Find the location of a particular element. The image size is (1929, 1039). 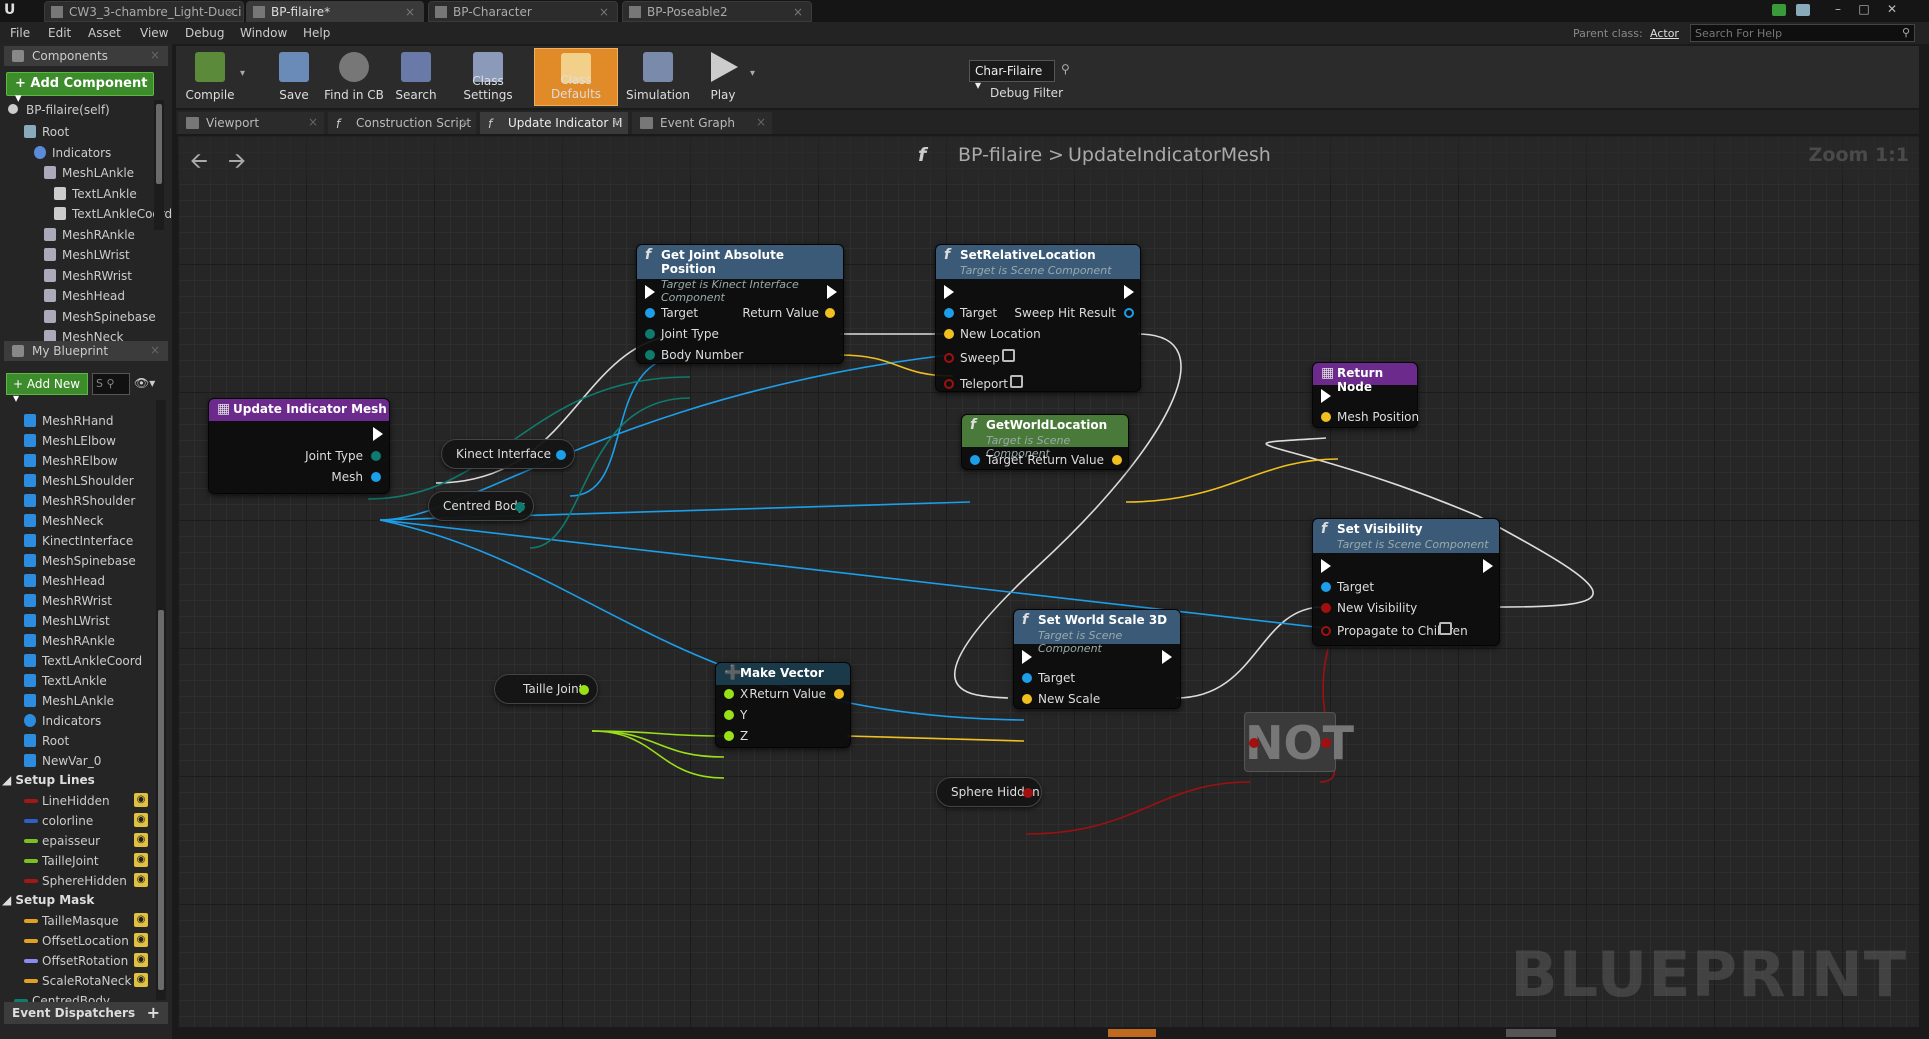

search-button: Search is located at coordinates (416, 77).